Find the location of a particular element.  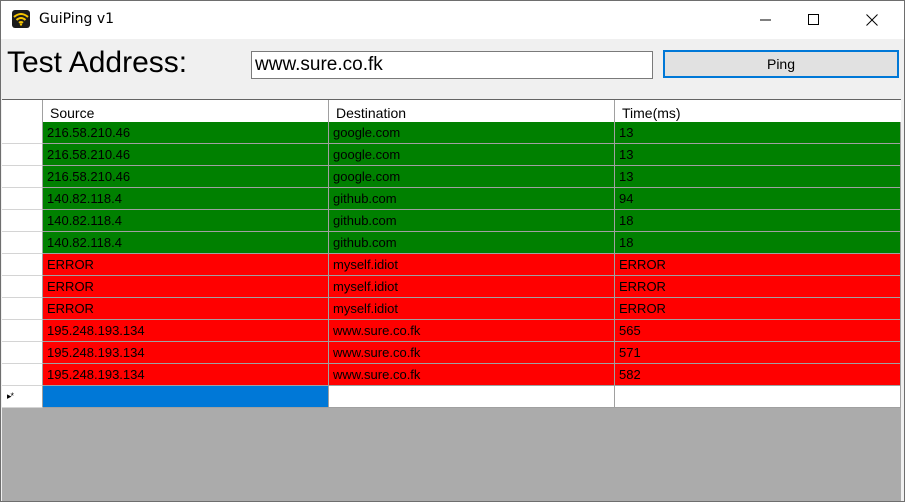

table-row: 195.248.193.134 www.sure.co.fk 571 is located at coordinates (451, 353).